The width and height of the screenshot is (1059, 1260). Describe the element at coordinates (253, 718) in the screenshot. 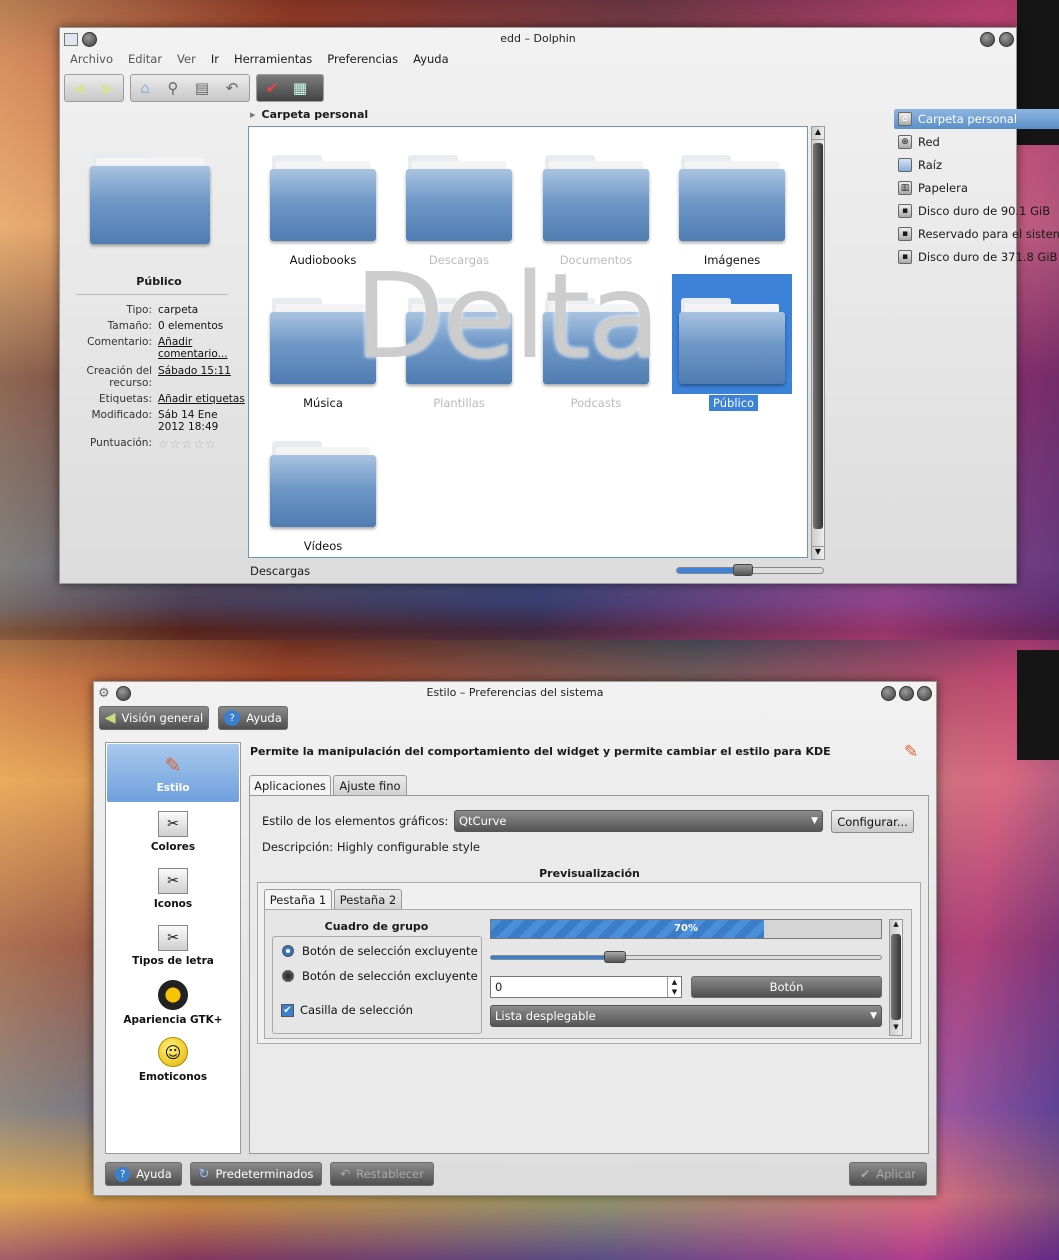

I see `help-menu-button: ? Ayuda` at that location.